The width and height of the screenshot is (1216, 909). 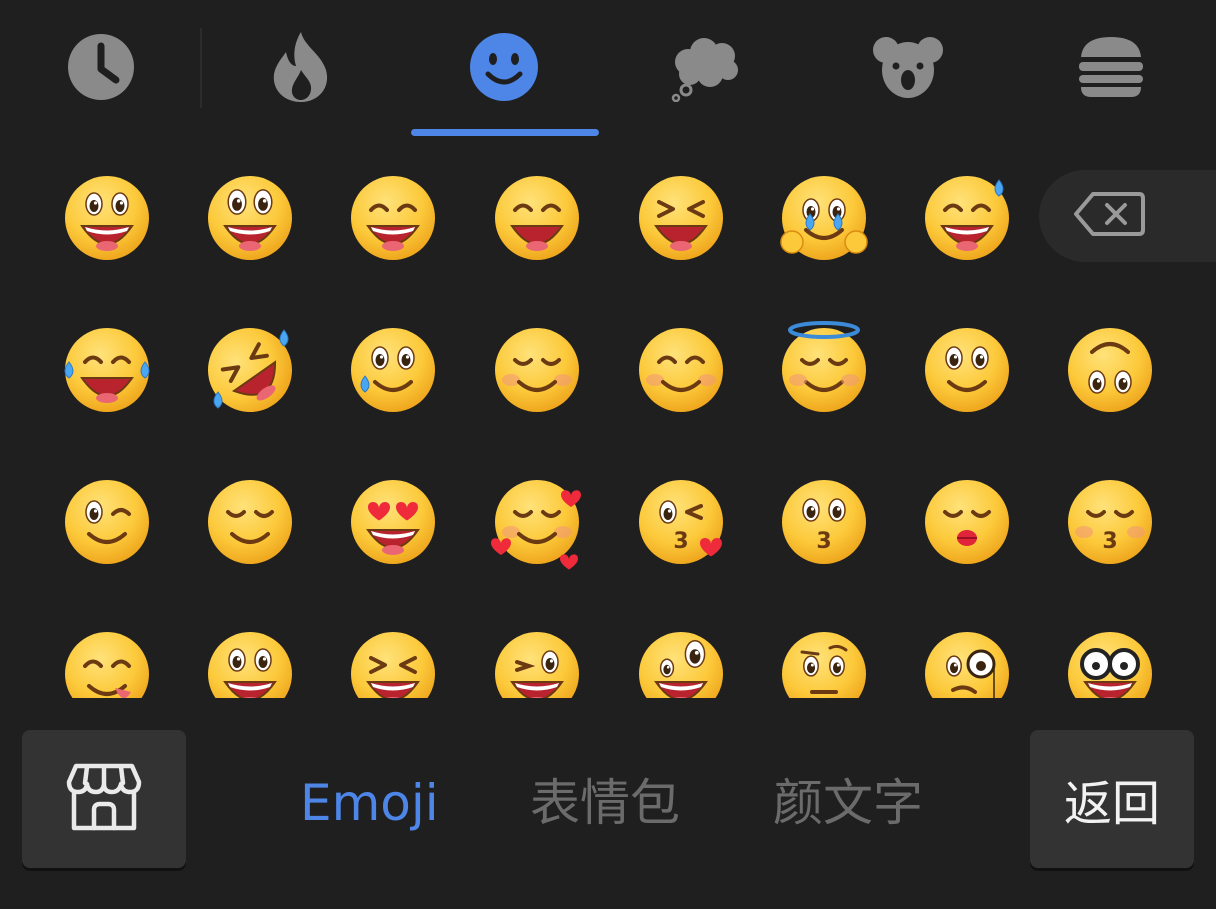 I want to click on tab-emoji: Emoji, so click(x=369, y=803).